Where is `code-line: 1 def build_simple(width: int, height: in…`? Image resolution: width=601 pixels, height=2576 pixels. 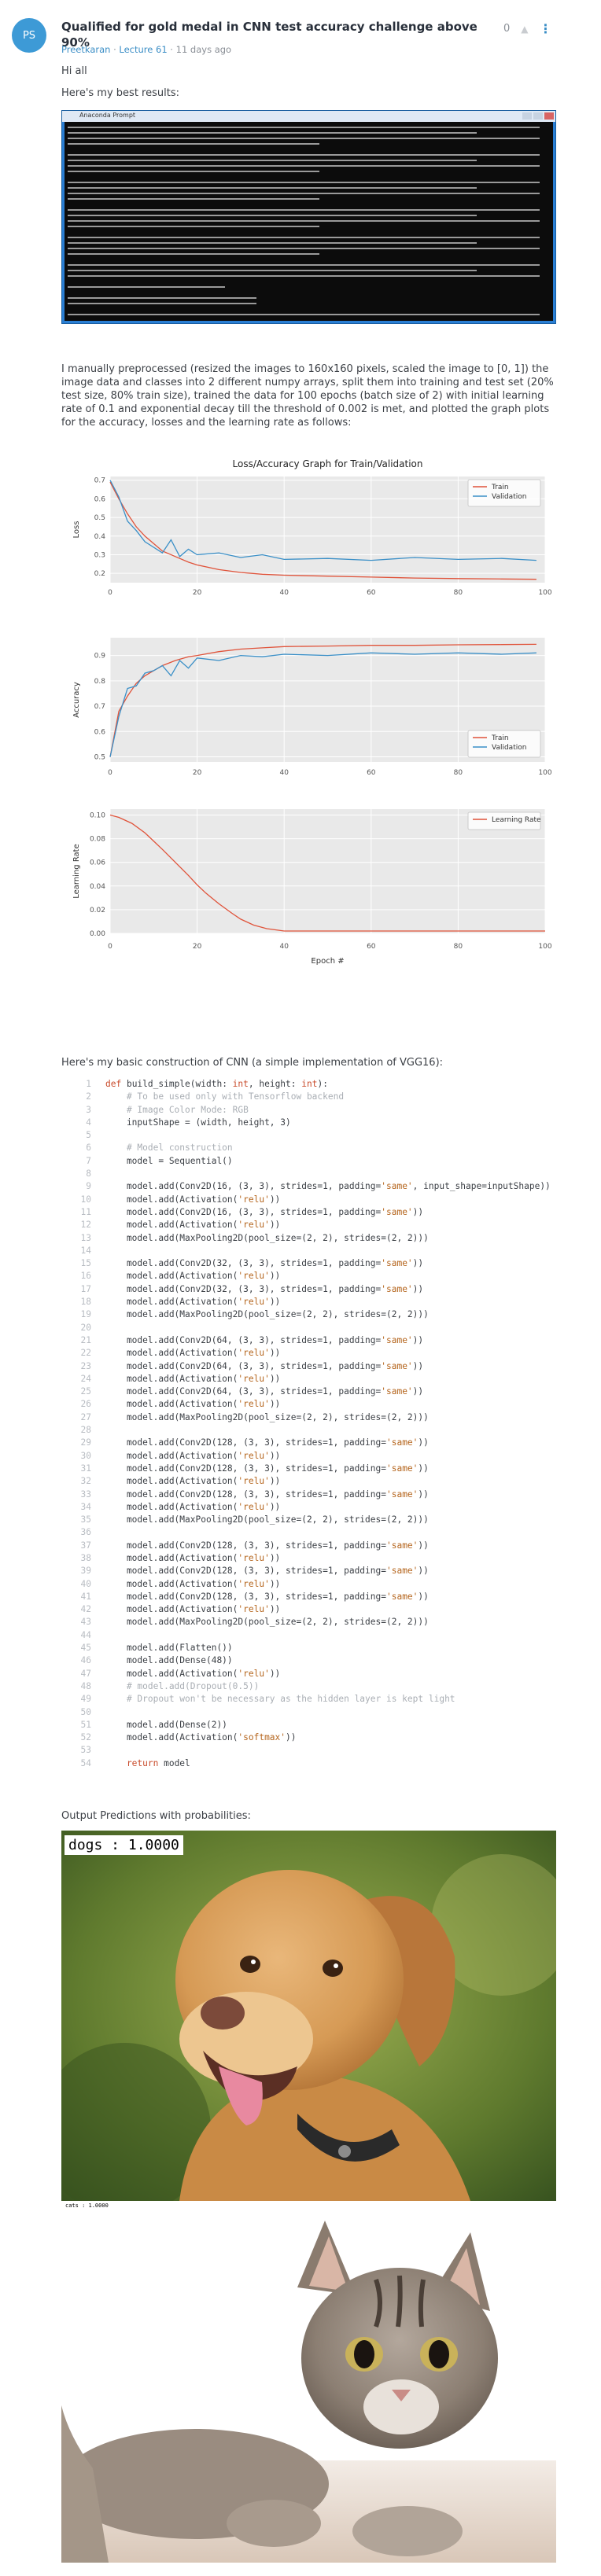
code-line: 1 def build_simple(width: int, height: in… is located at coordinates (309, 1084).